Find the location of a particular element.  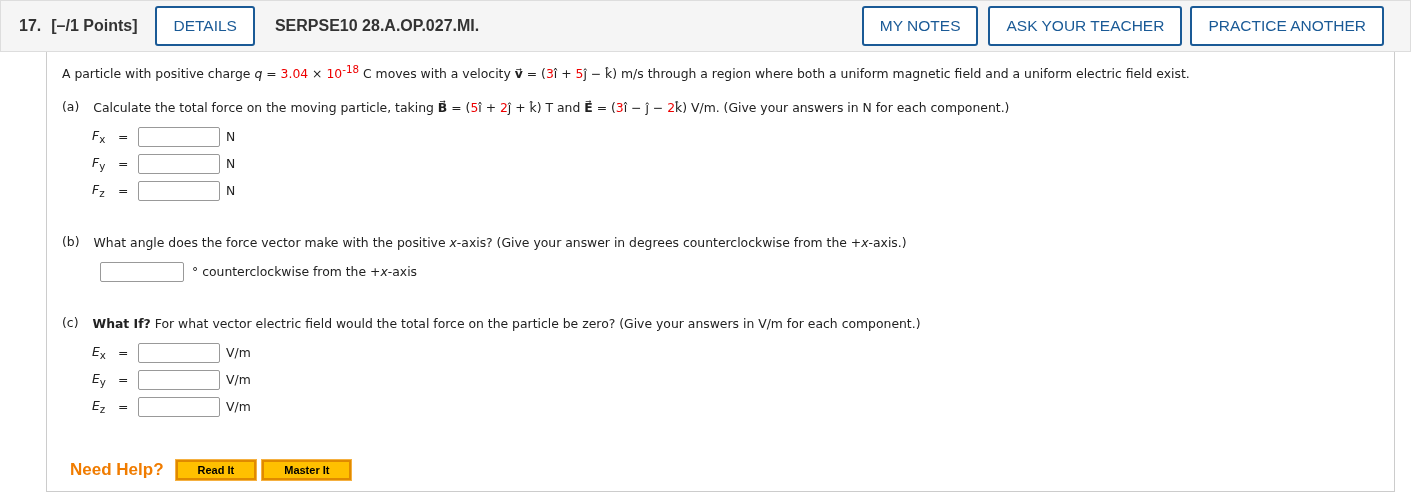

part-prompt: What If? For what vector electric field would the total force on the particle be zero? (Give your answers in V/m for each component.) is located at coordinates (506, 324).